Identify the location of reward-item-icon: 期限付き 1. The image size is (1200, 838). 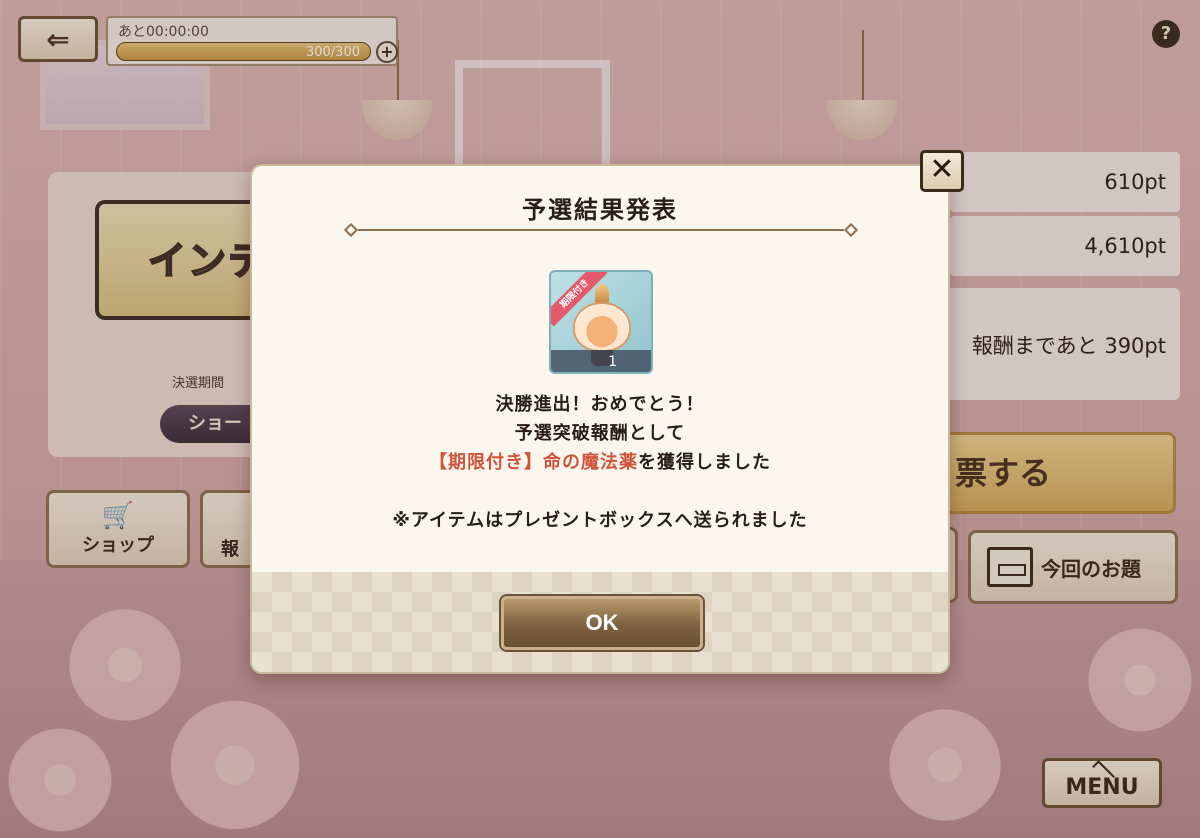
(601, 322).